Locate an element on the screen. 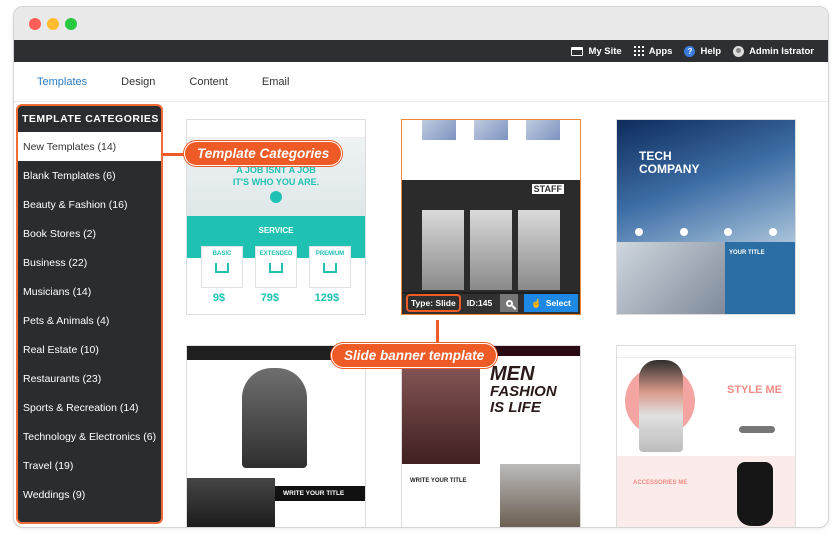 The image size is (840, 535). my-site-link: My Site is located at coordinates (596, 51).